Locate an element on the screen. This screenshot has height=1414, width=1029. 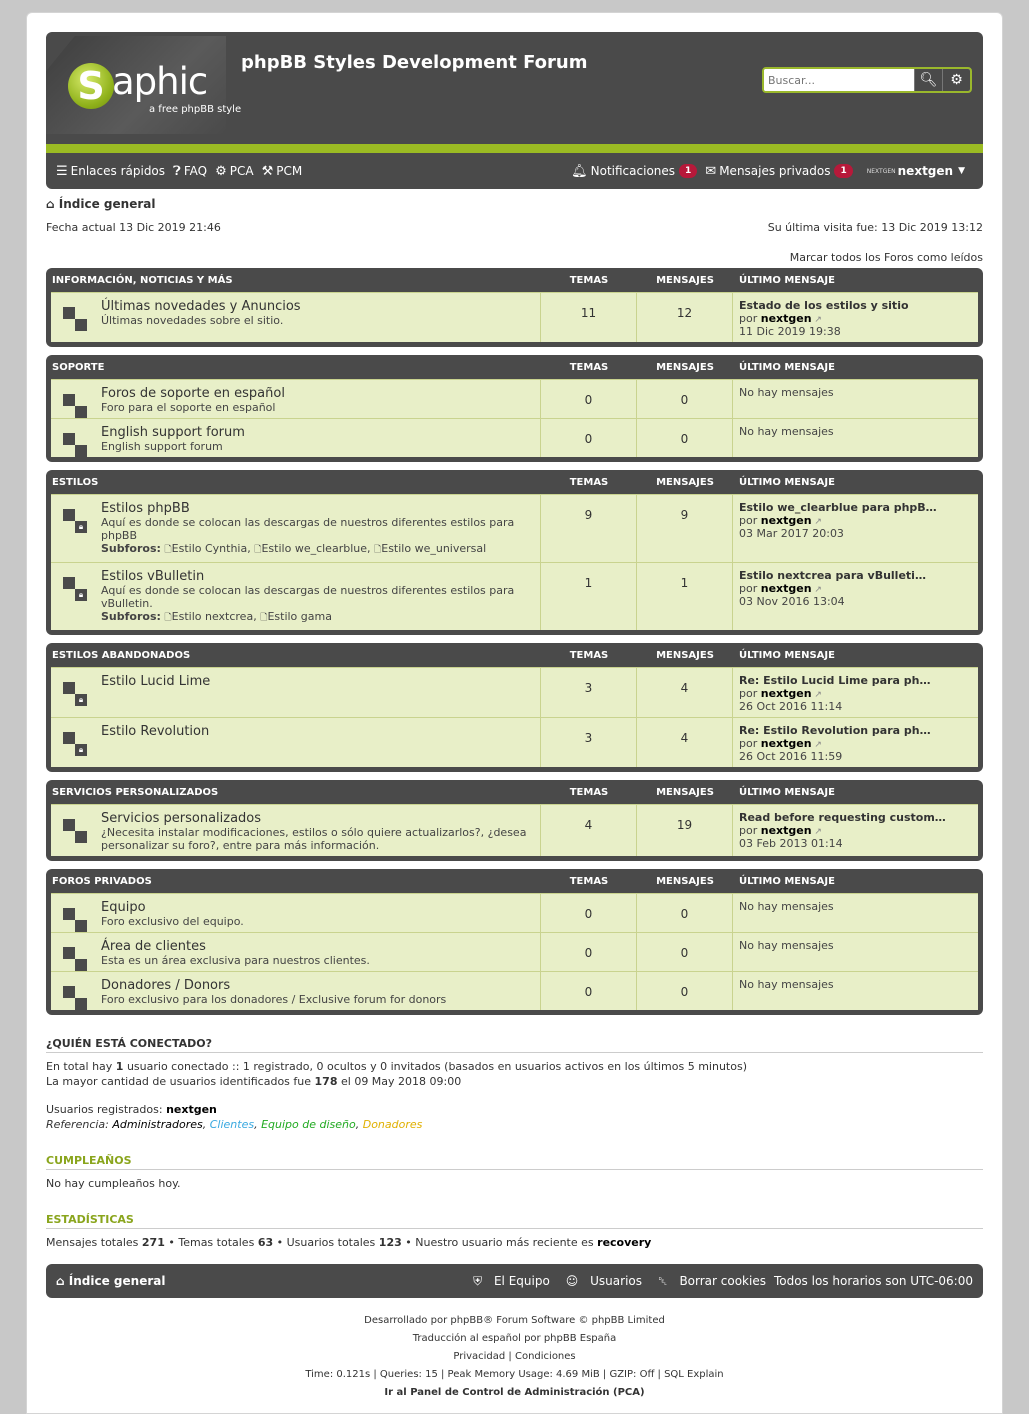
posts-count: 0 is located at coordinates (685, 399).